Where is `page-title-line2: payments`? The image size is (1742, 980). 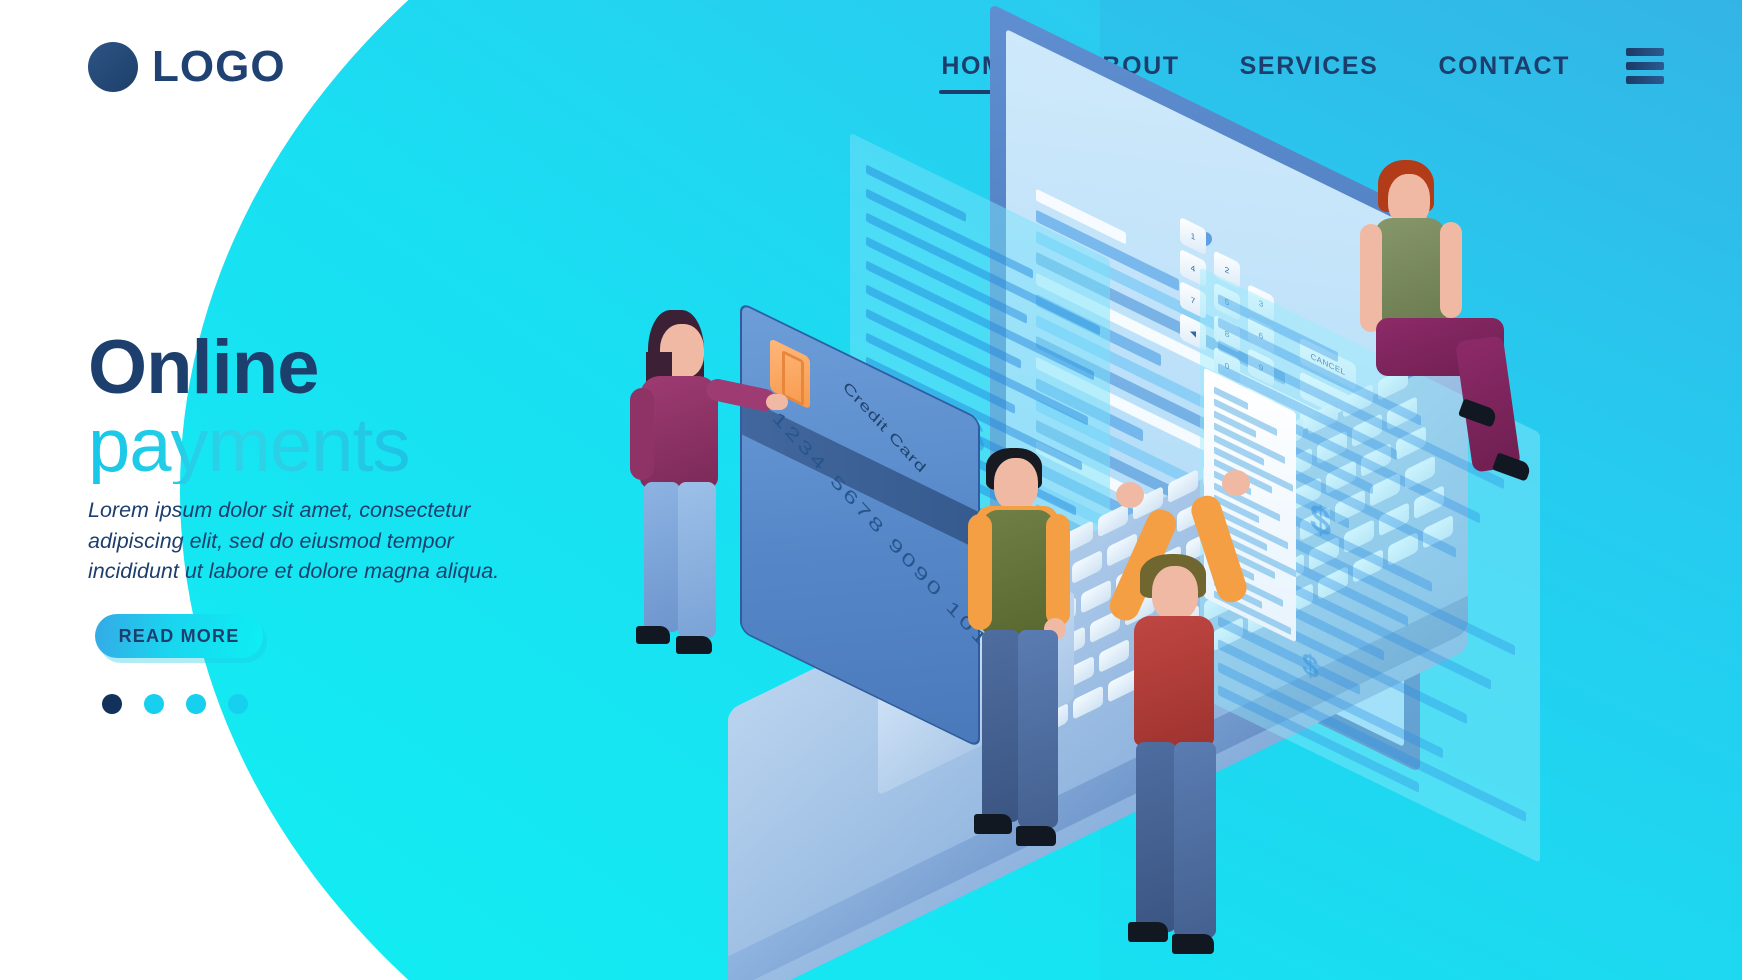
page-title-line2: payments is located at coordinates (249, 445).